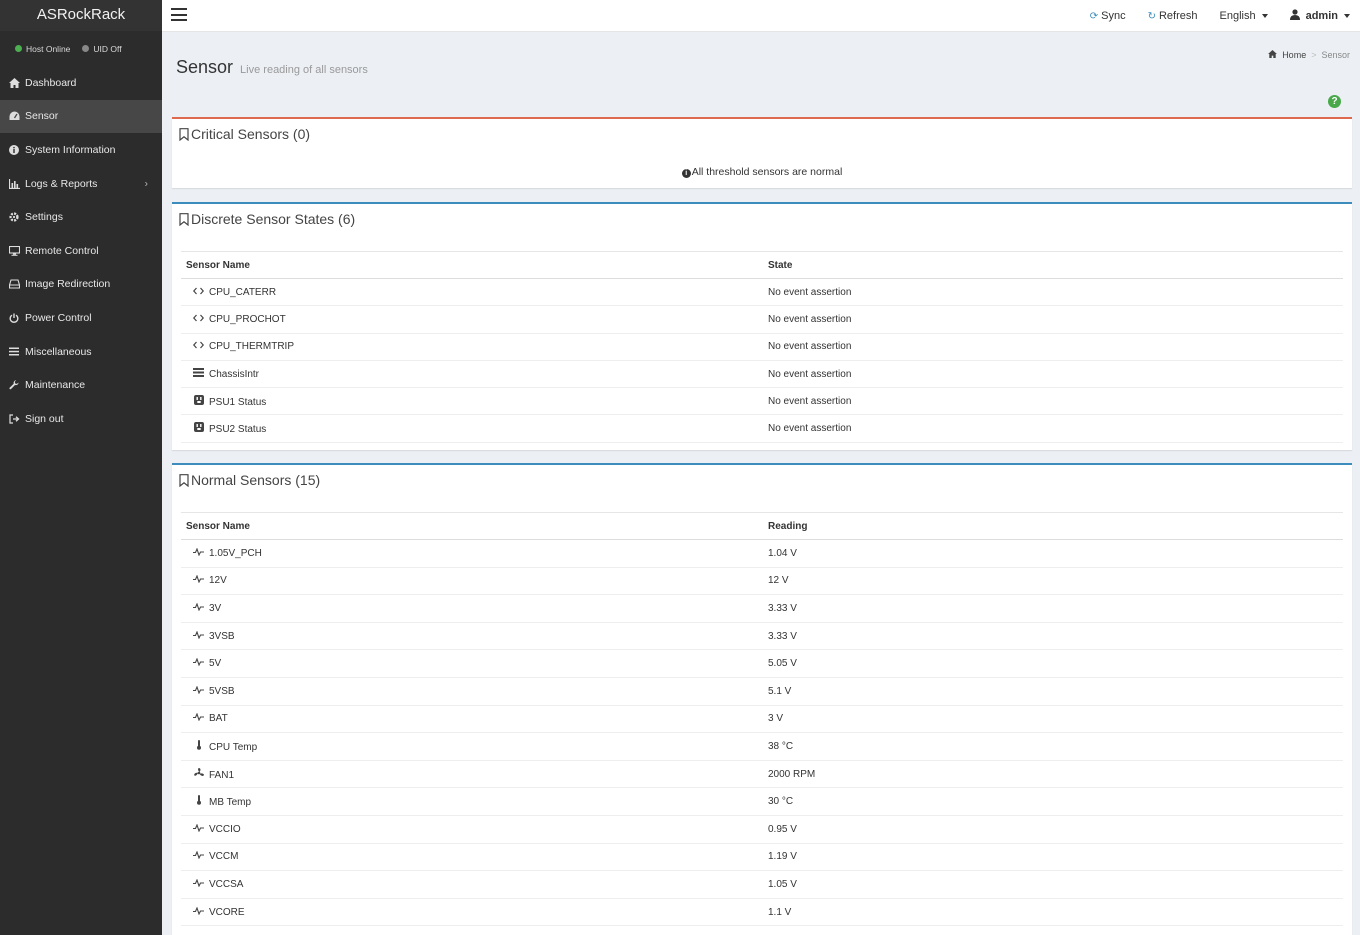 The image size is (1360, 935). What do you see at coordinates (1053, 526) in the screenshot?
I see `column-header-reading: Reading` at bounding box center [1053, 526].